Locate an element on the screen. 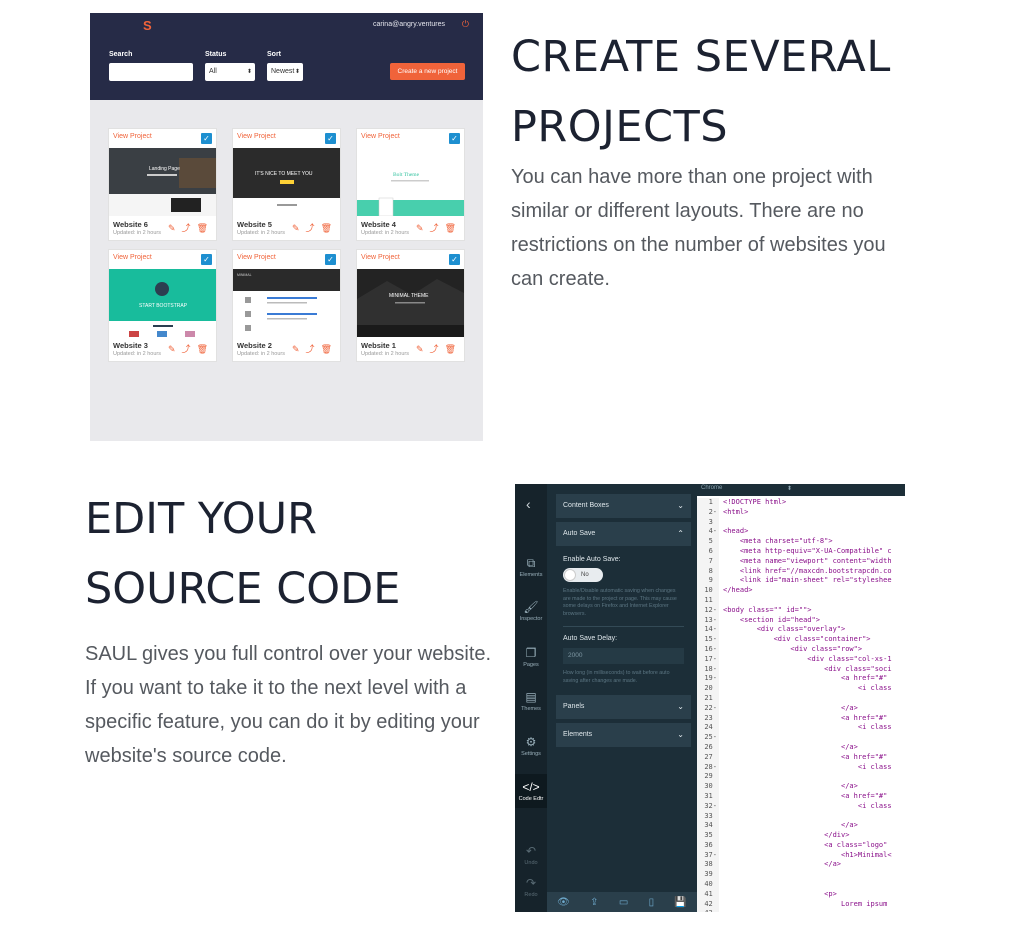 This screenshot has height=941, width=1032. code-line: 24 <i class is located at coordinates (801, 728).